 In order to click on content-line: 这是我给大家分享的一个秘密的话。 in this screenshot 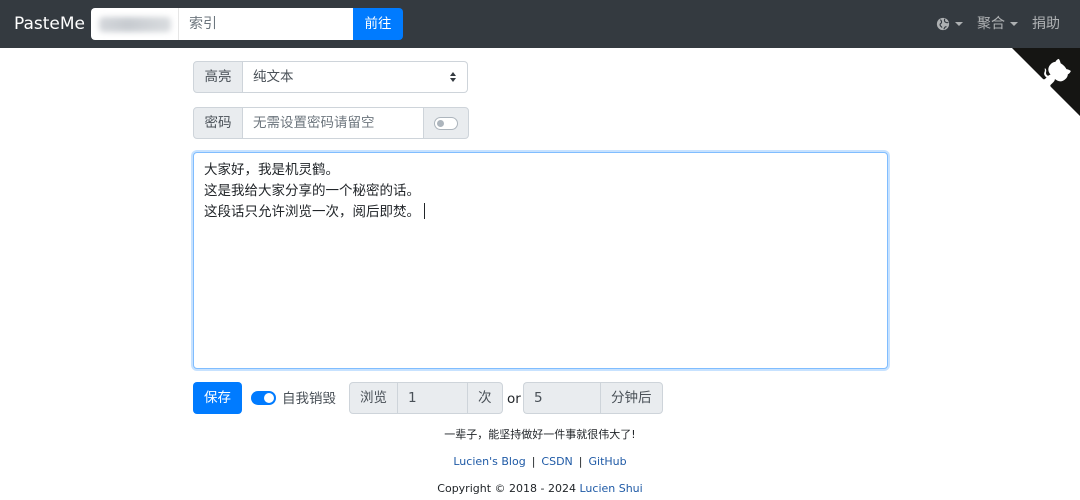, I will do `click(312, 191)`.